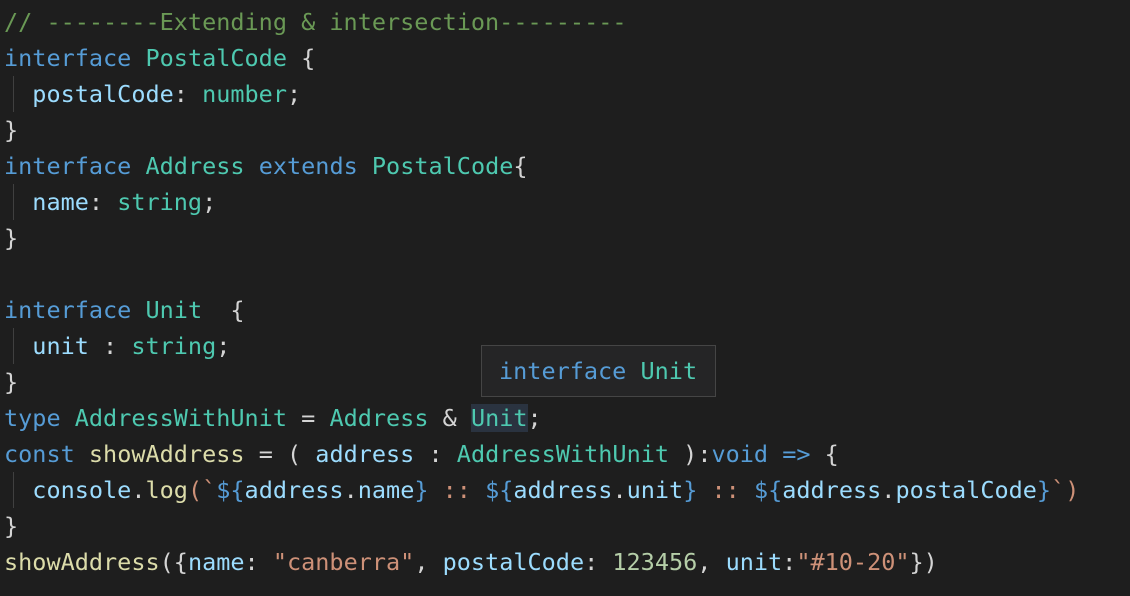  I want to click on code-line-10: unit : string;, so click(117, 346).